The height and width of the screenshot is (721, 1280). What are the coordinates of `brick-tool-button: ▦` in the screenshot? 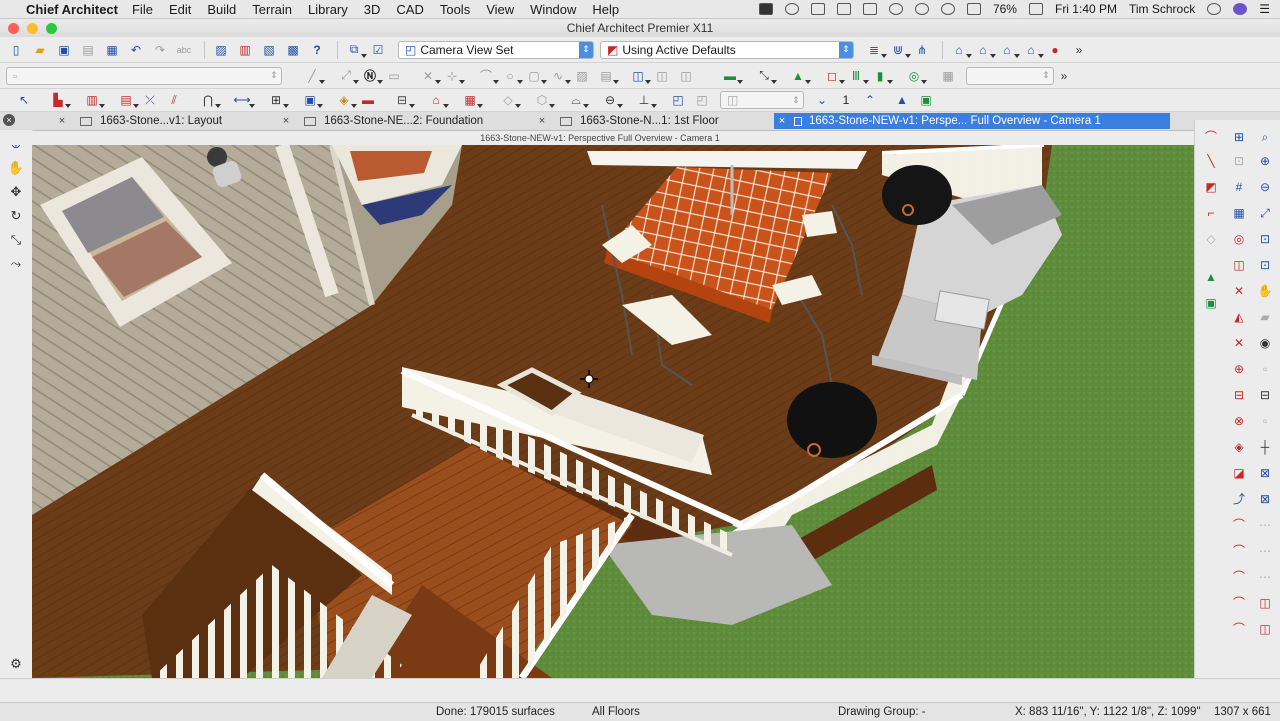 It's located at (471, 100).